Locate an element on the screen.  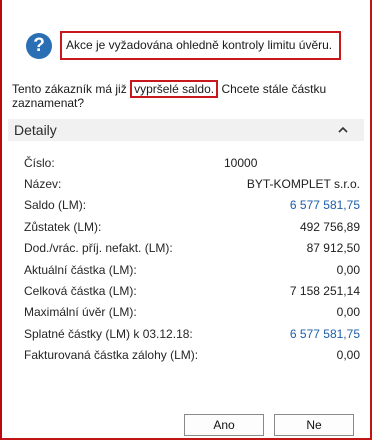
details-section-header: Detaily is located at coordinates (186, 130).